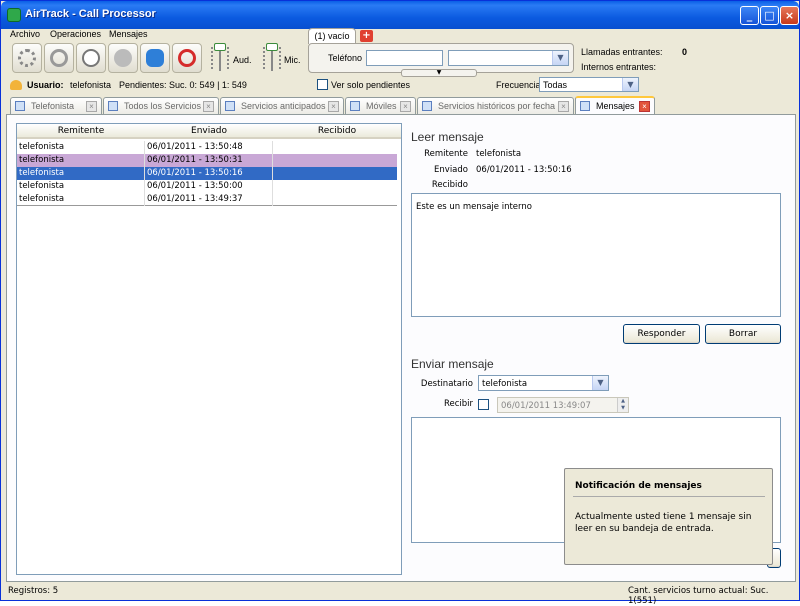 The width and height of the screenshot is (800, 606). Describe the element at coordinates (292, 60) in the screenshot. I see `mic-label: Mic.` at that location.